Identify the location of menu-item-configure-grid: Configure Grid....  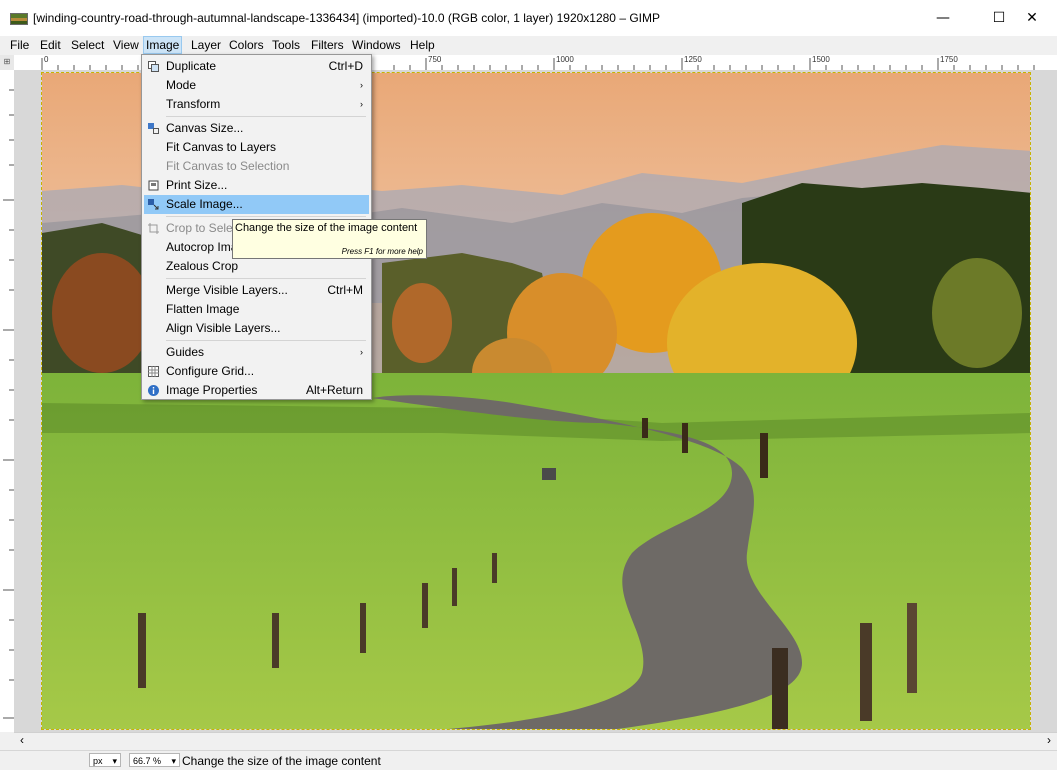
(256, 371).